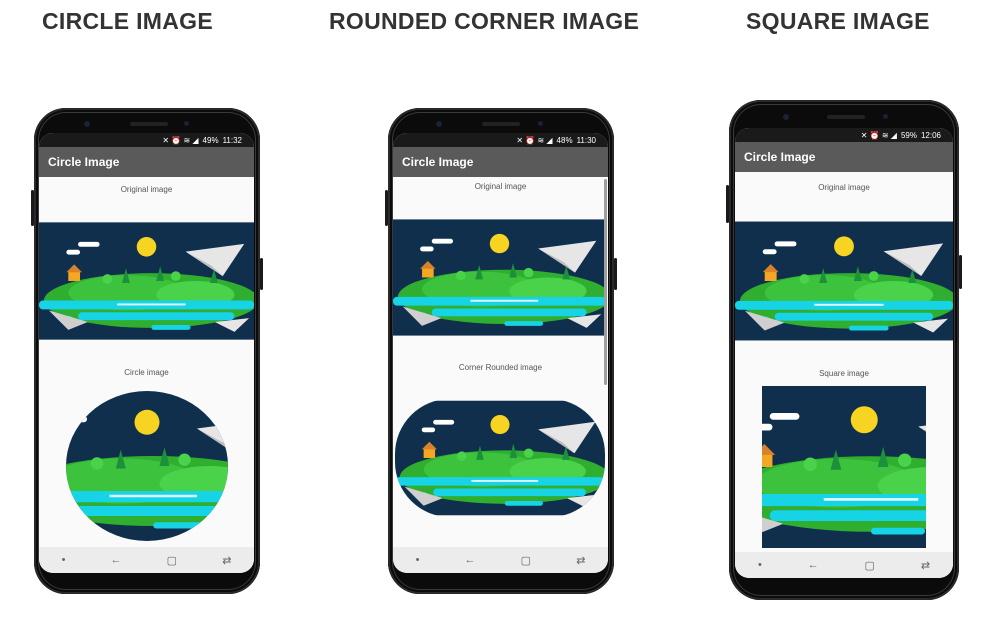 This screenshot has height=624, width=1000. What do you see at coordinates (564, 140) in the screenshot?
I see `battery-level: 48%` at bounding box center [564, 140].